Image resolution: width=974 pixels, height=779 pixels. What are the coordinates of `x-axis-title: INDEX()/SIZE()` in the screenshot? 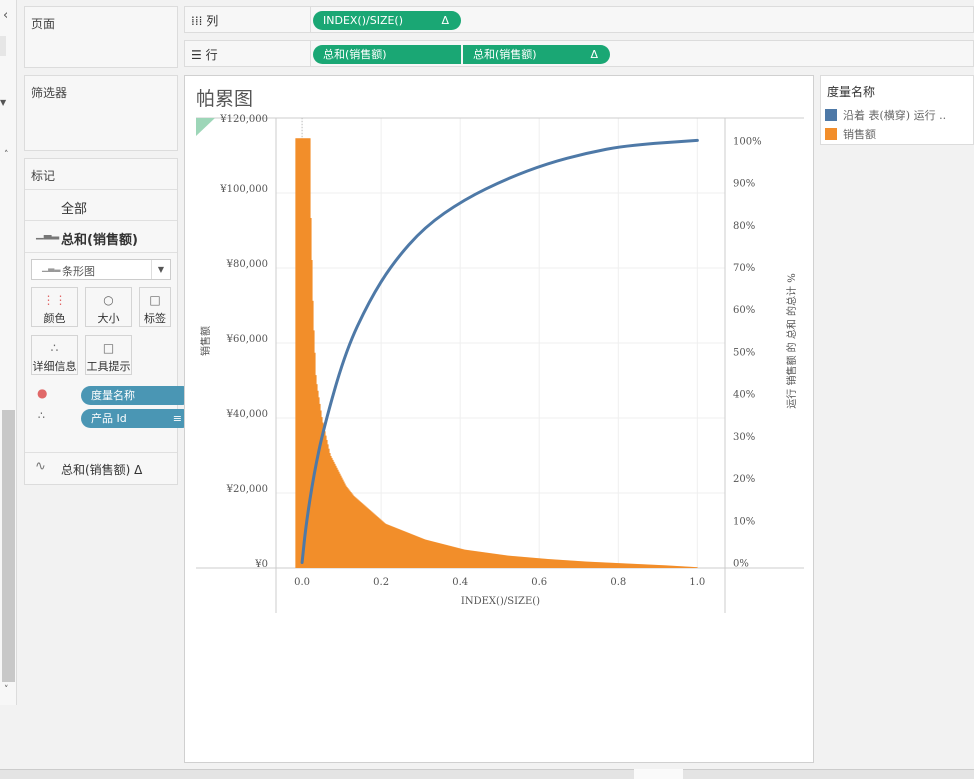 It's located at (500, 601).